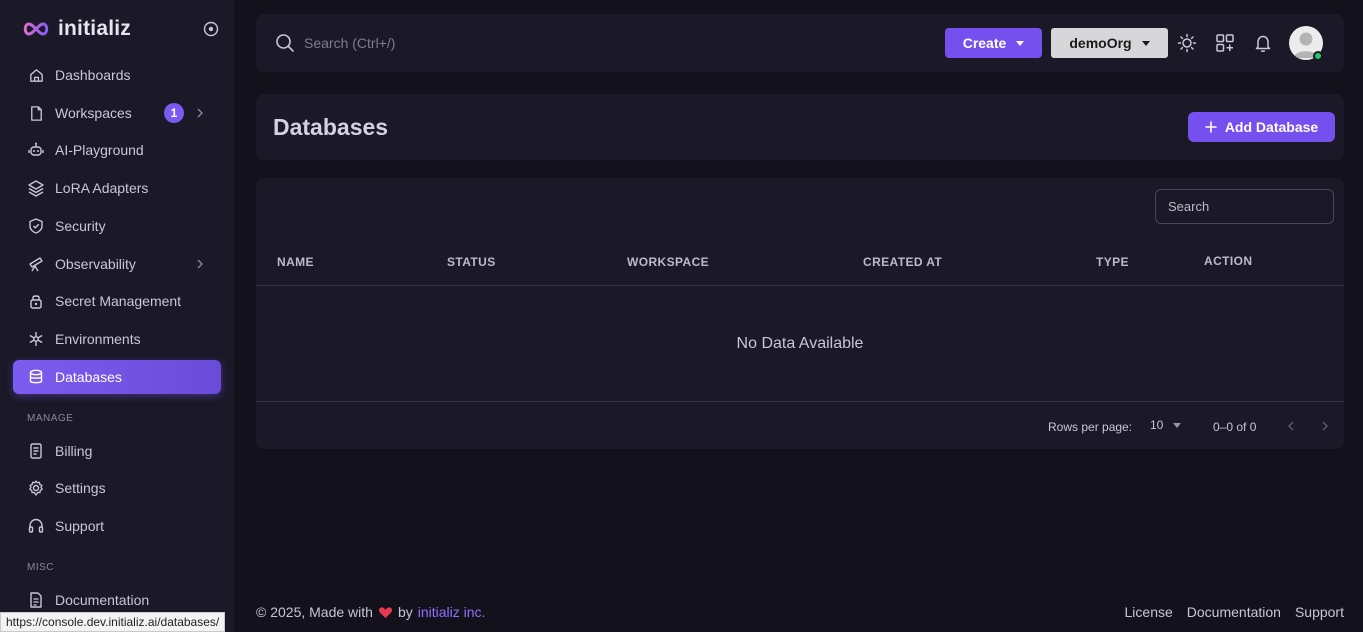  Describe the element at coordinates (36, 226) in the screenshot. I see `shield-icon` at that location.